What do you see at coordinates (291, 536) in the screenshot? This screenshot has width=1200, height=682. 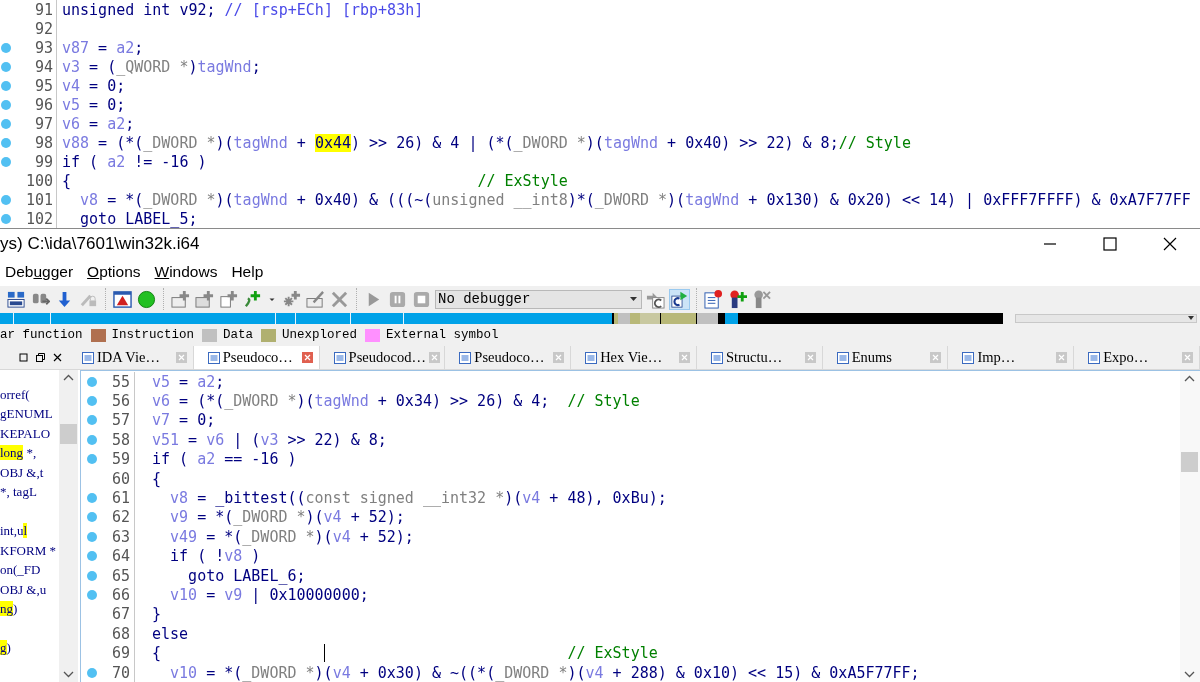 I see `code-line: v49 = *(_DWORD *)(v4 + 52);` at bounding box center [291, 536].